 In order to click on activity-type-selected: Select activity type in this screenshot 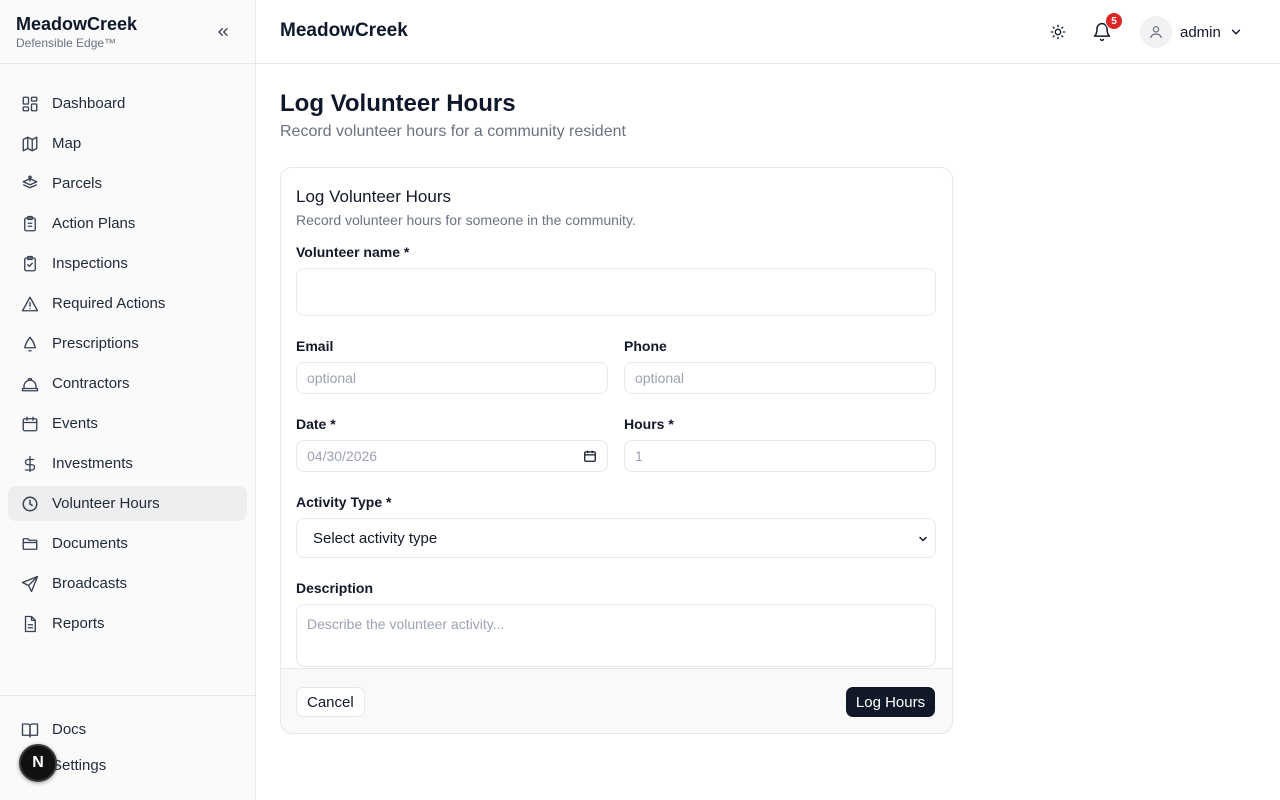, I will do `click(375, 538)`.